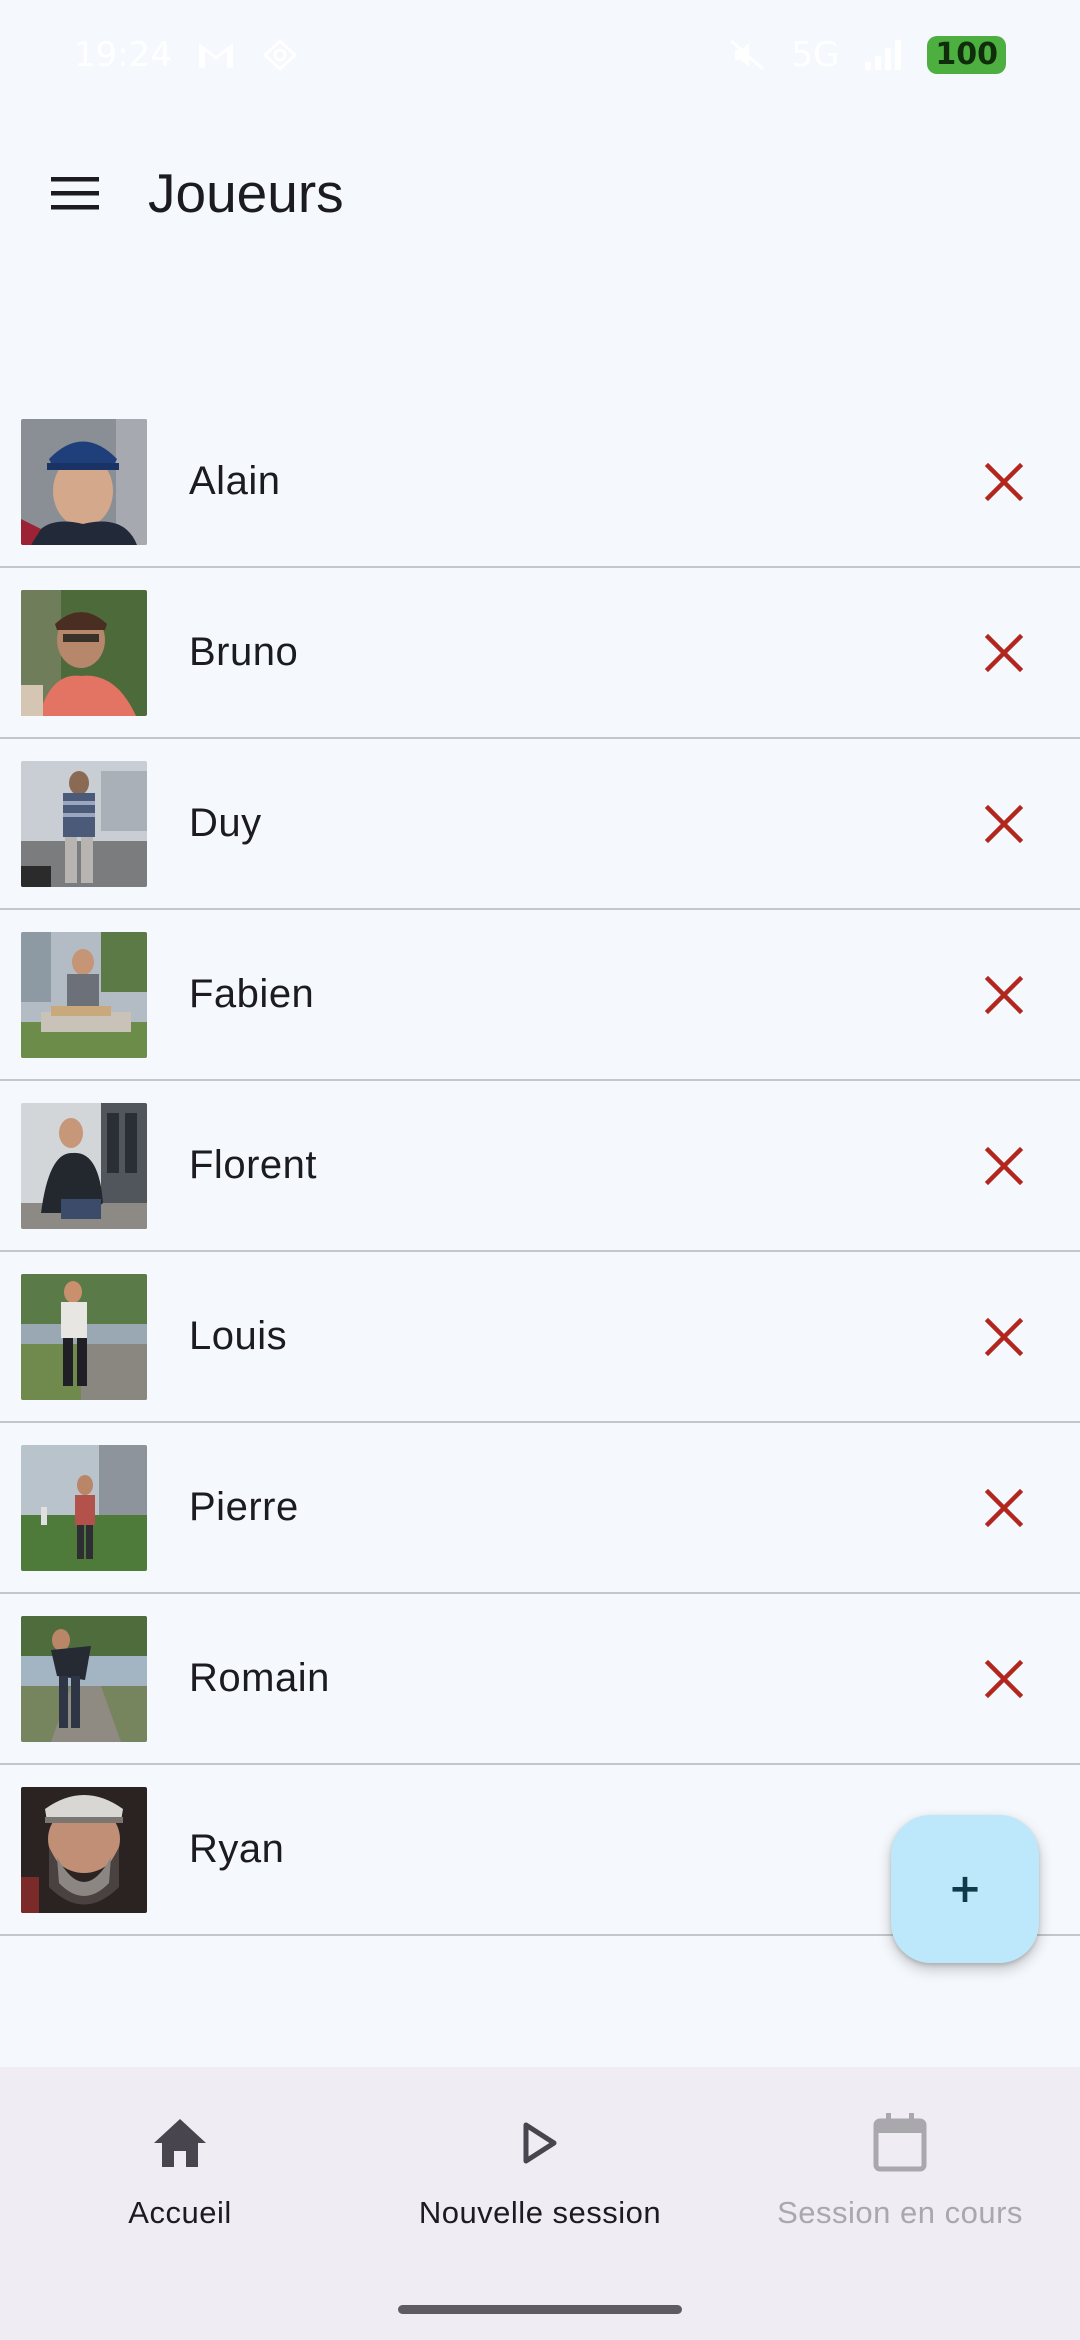  Describe the element at coordinates (123, 55) in the screenshot. I see `status-time: 19:24` at that location.